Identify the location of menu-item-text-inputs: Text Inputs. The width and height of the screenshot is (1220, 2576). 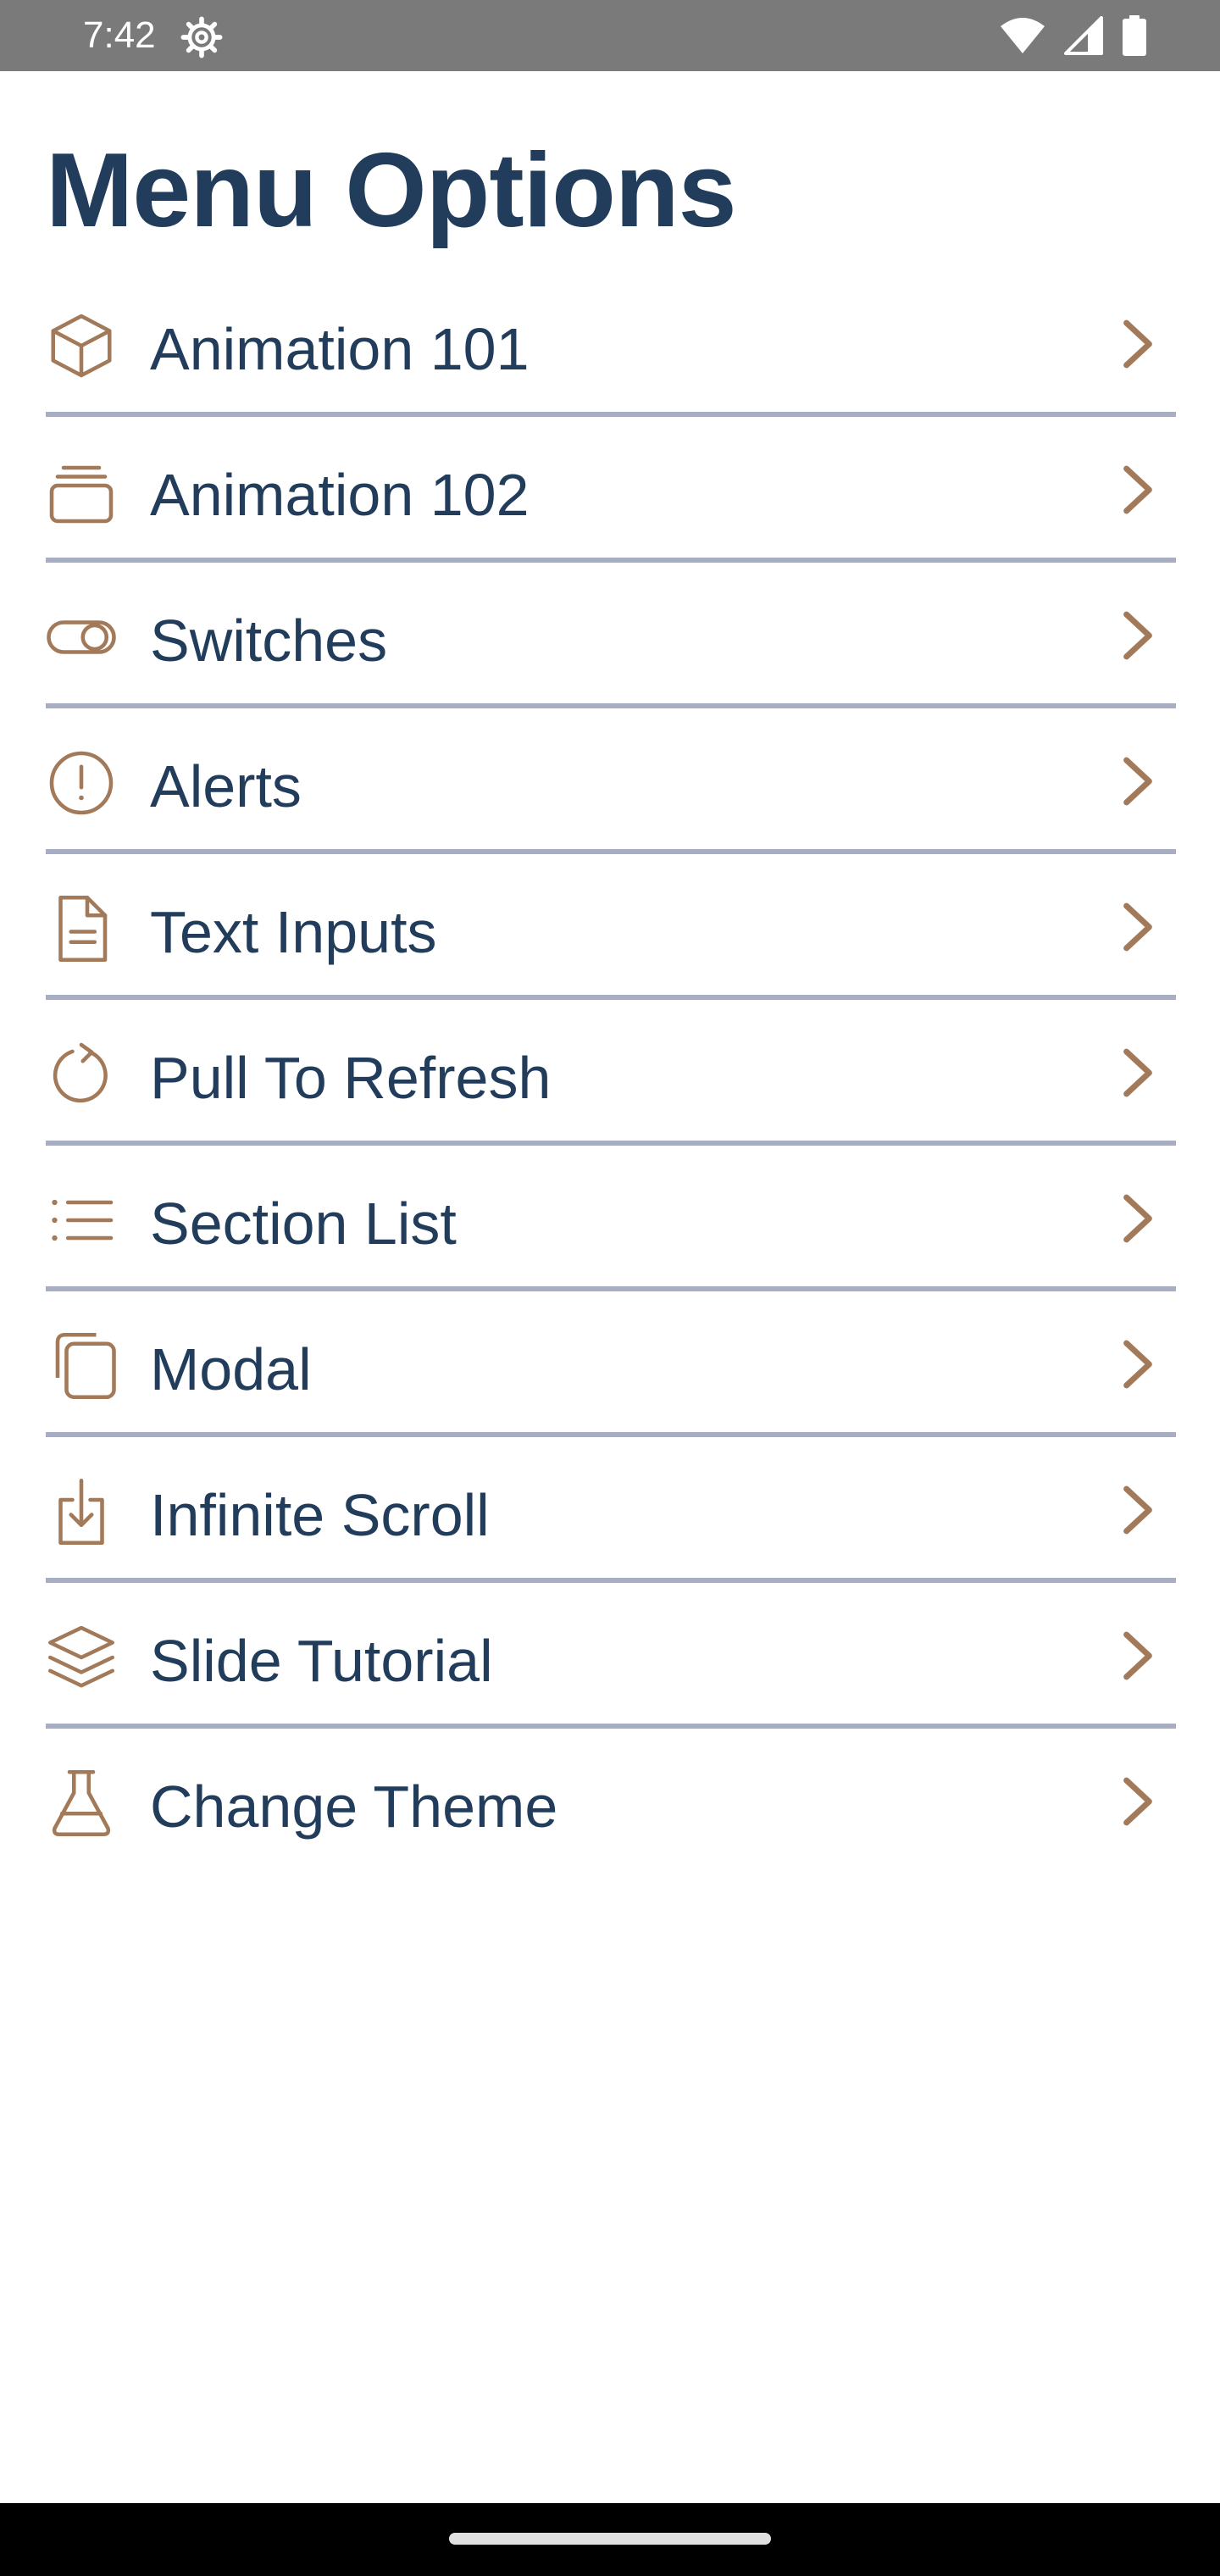
(611, 927).